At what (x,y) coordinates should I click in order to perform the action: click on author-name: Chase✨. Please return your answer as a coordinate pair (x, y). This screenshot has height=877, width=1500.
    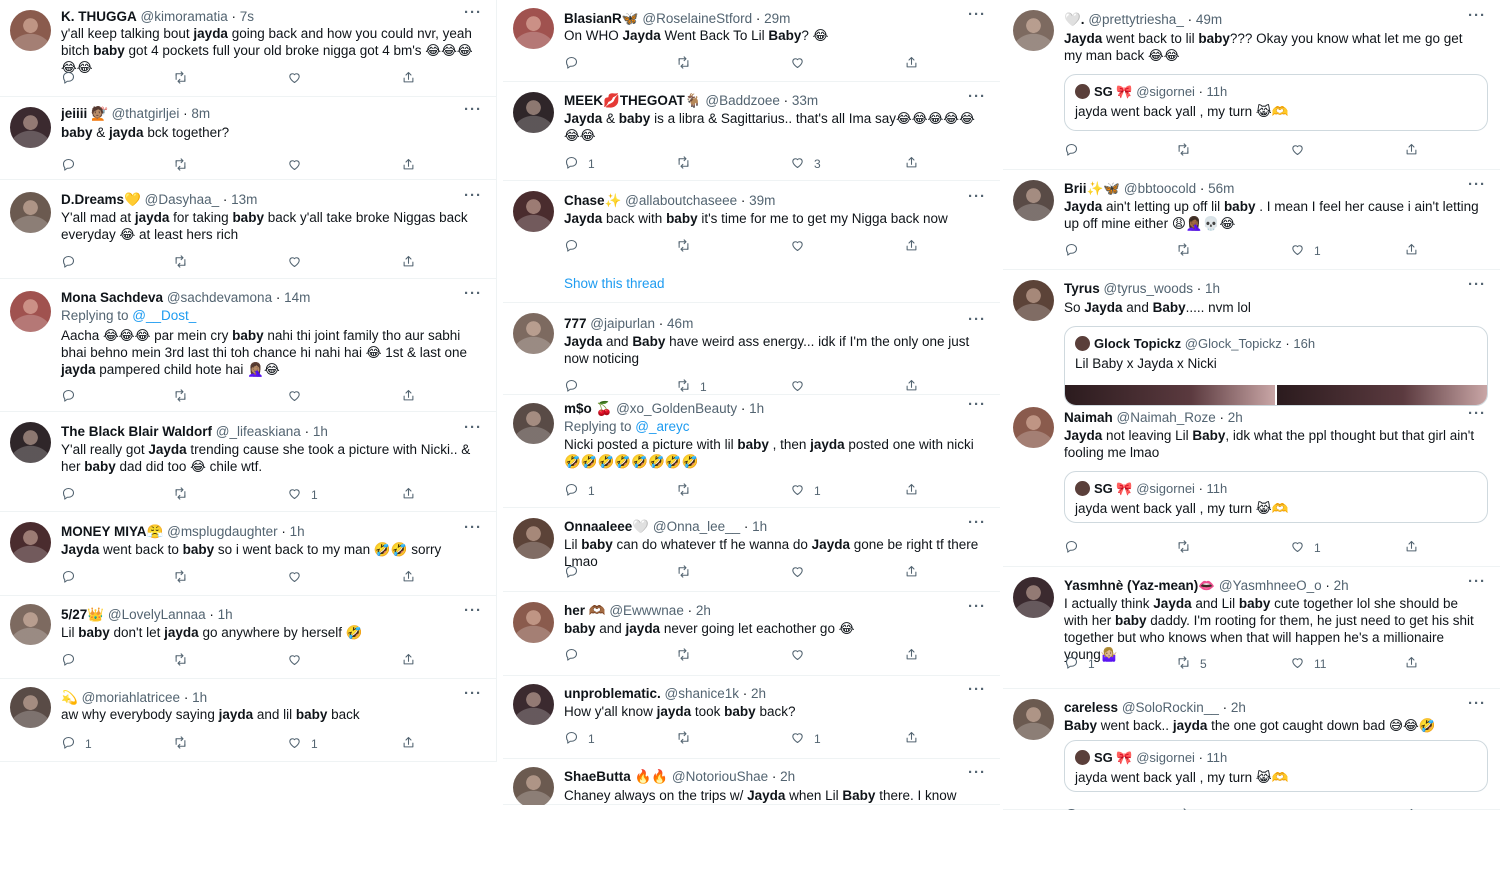
    Looking at the image, I should click on (592, 200).